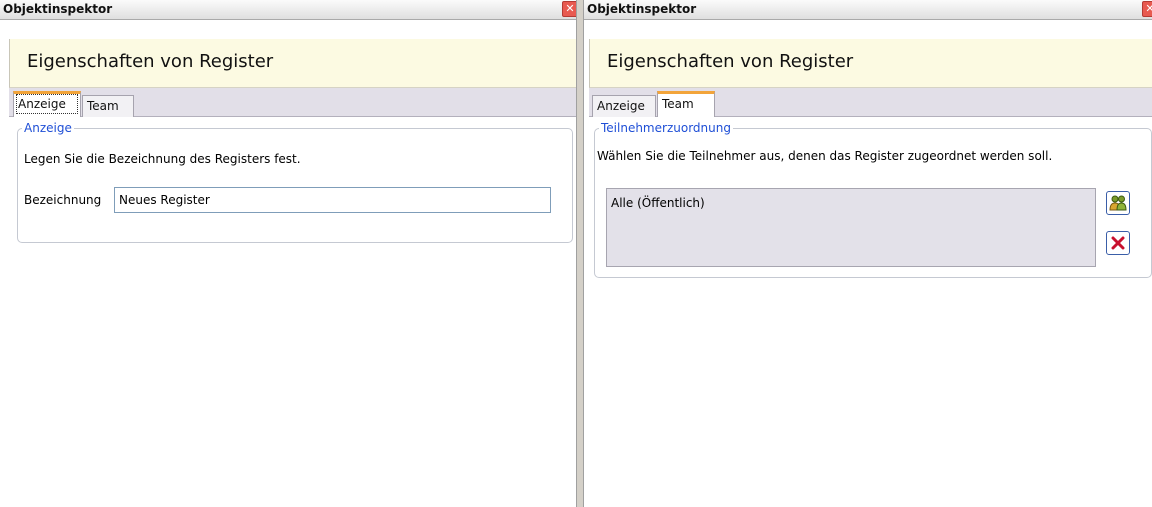 This screenshot has height=507, width=1152. What do you see at coordinates (658, 203) in the screenshot?
I see `list-item: Alle (Öffentlich)` at bounding box center [658, 203].